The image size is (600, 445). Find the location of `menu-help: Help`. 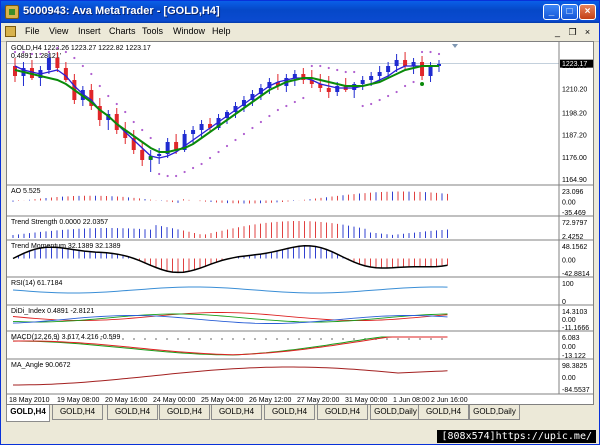

menu-help: Help is located at coordinates (221, 31).